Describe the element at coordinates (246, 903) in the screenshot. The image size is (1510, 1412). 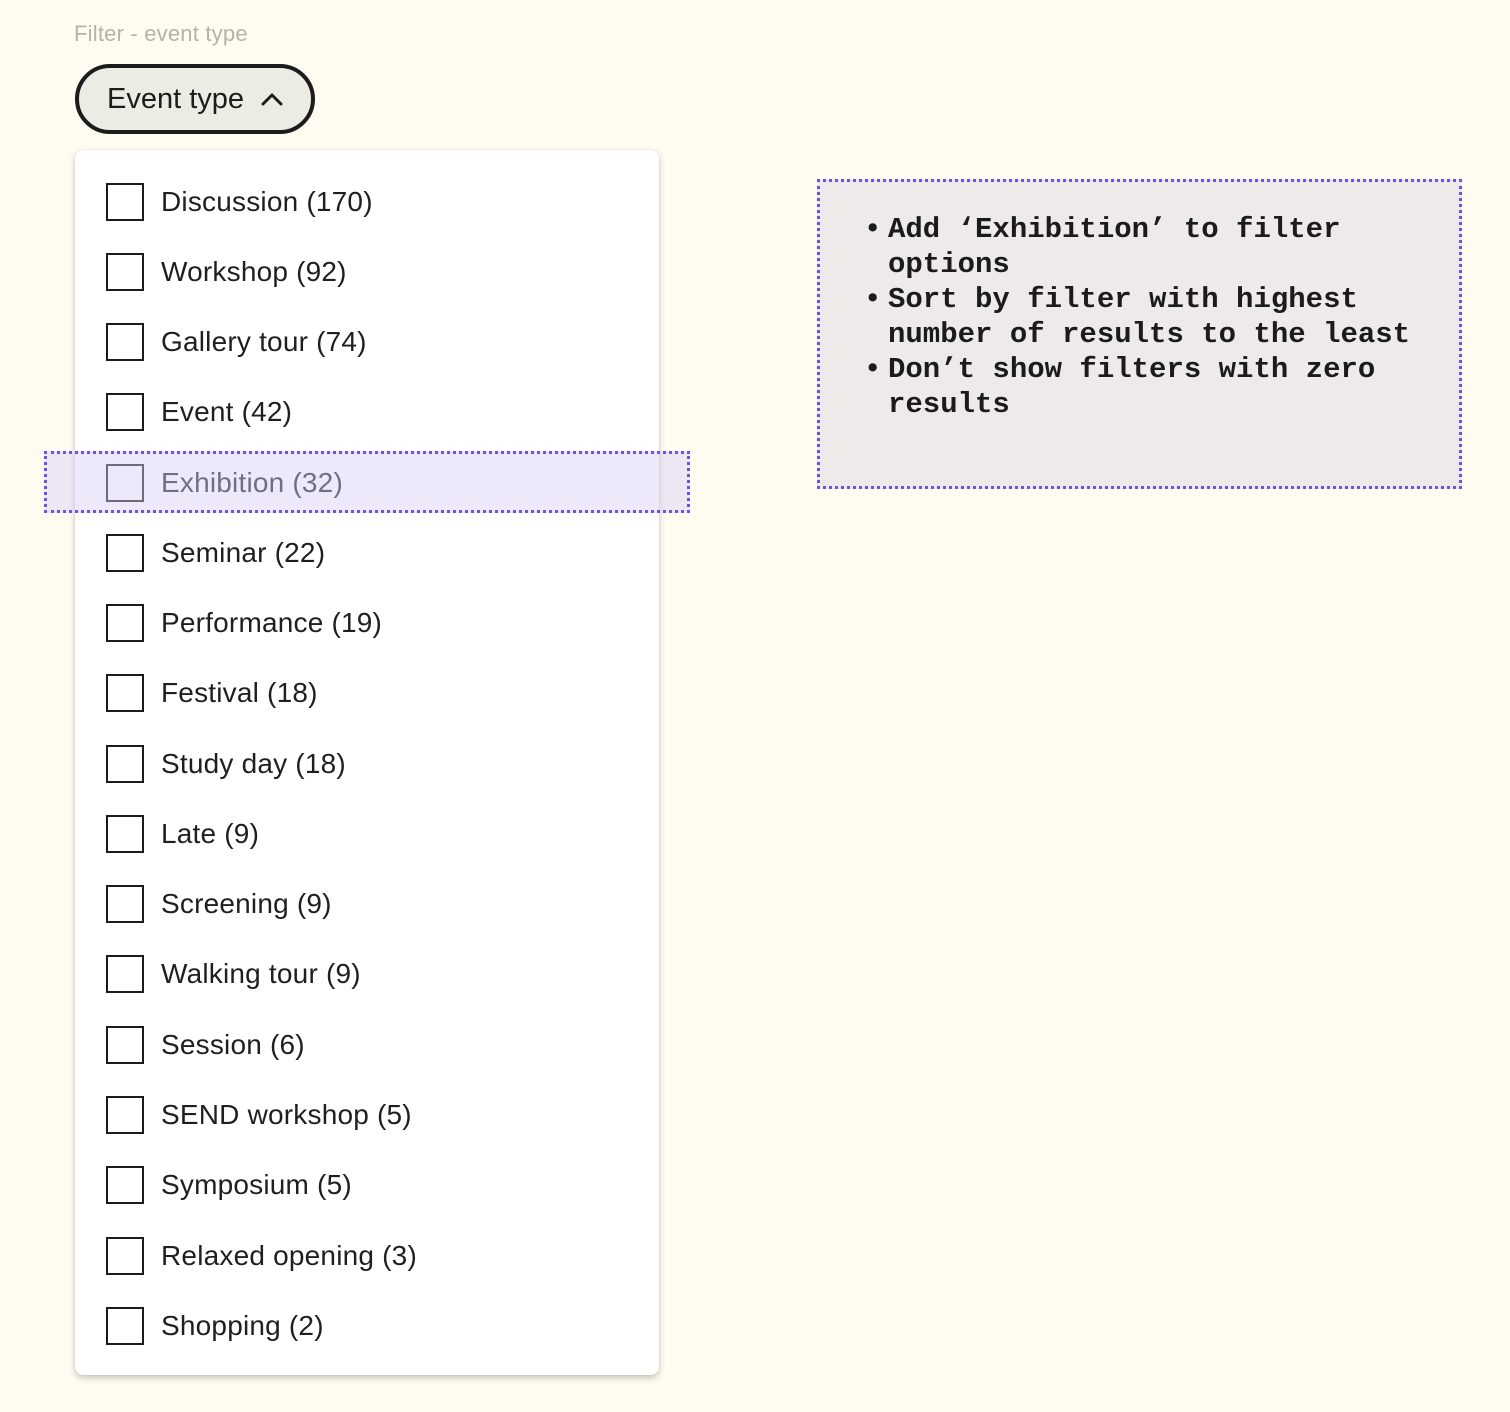
I see `filter-option-label: Screening (9)` at that location.